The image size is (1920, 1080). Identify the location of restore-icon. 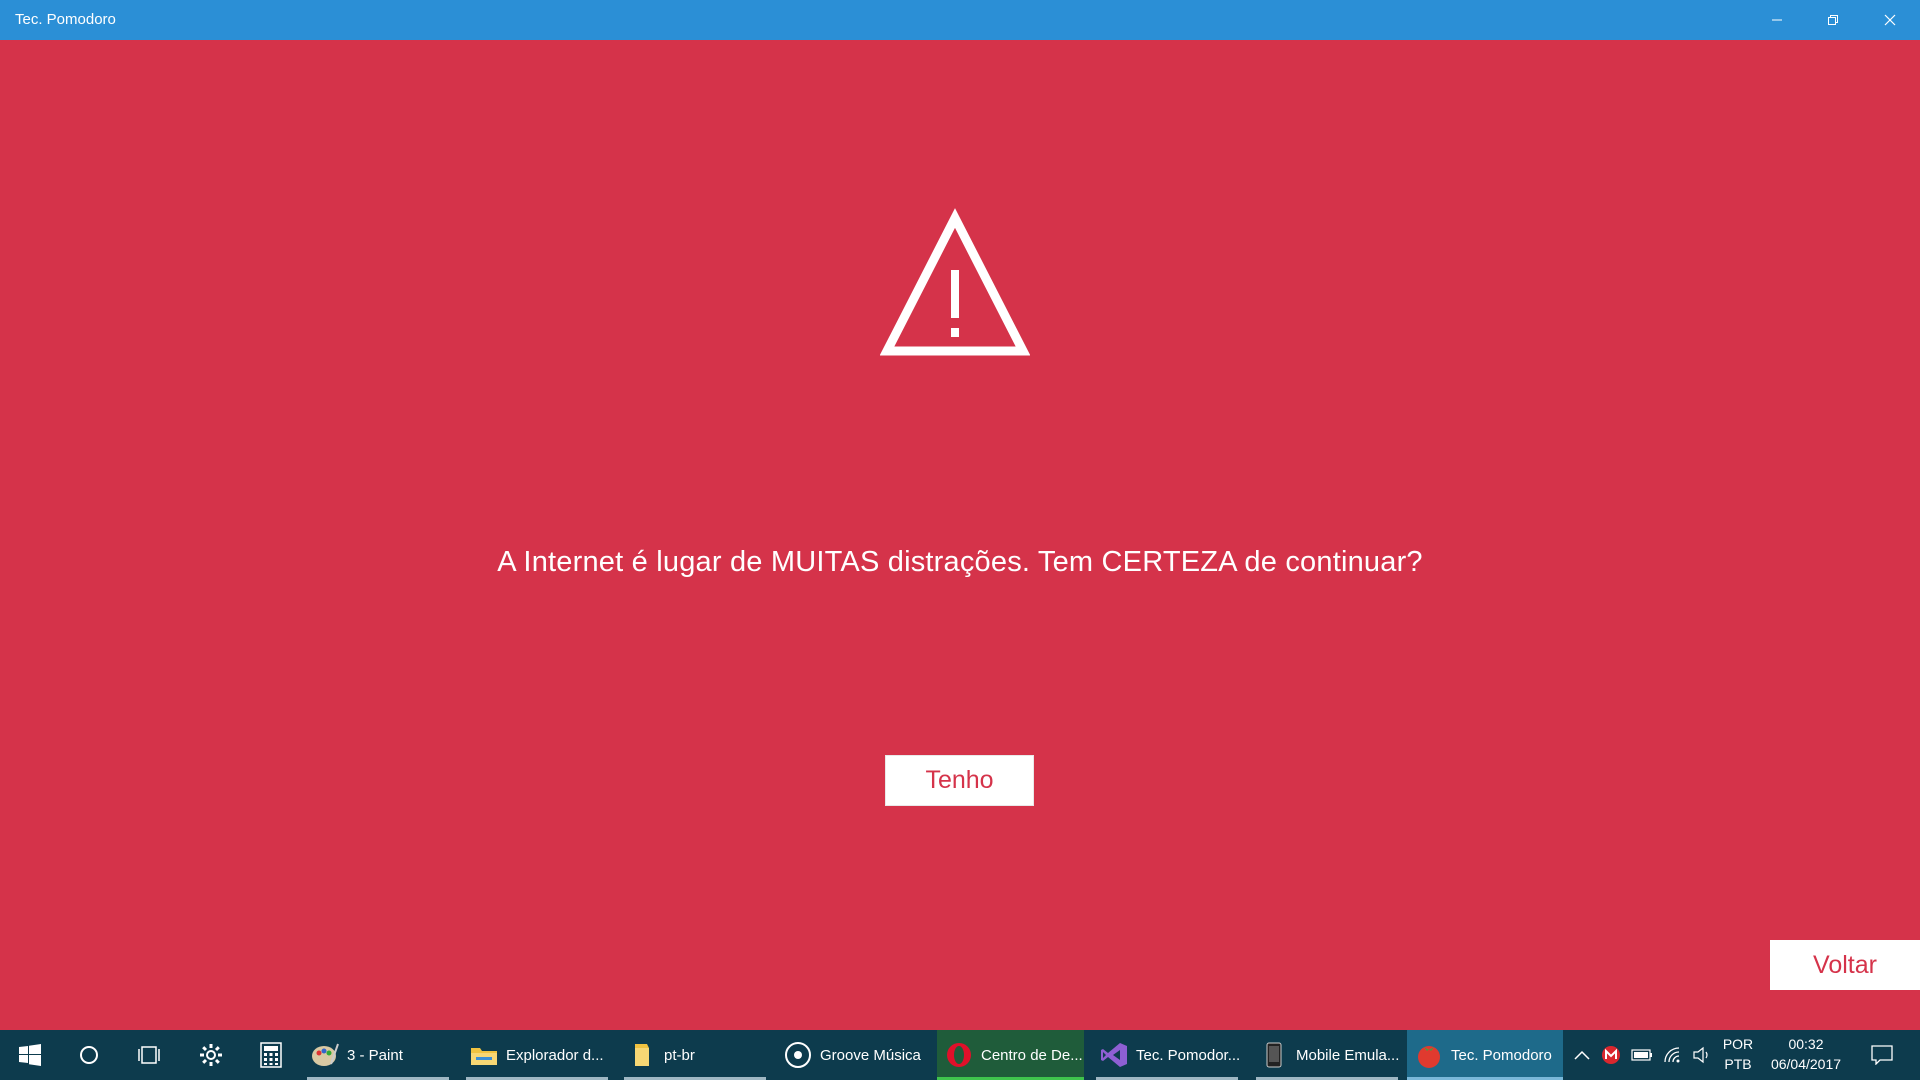
(1833, 20).